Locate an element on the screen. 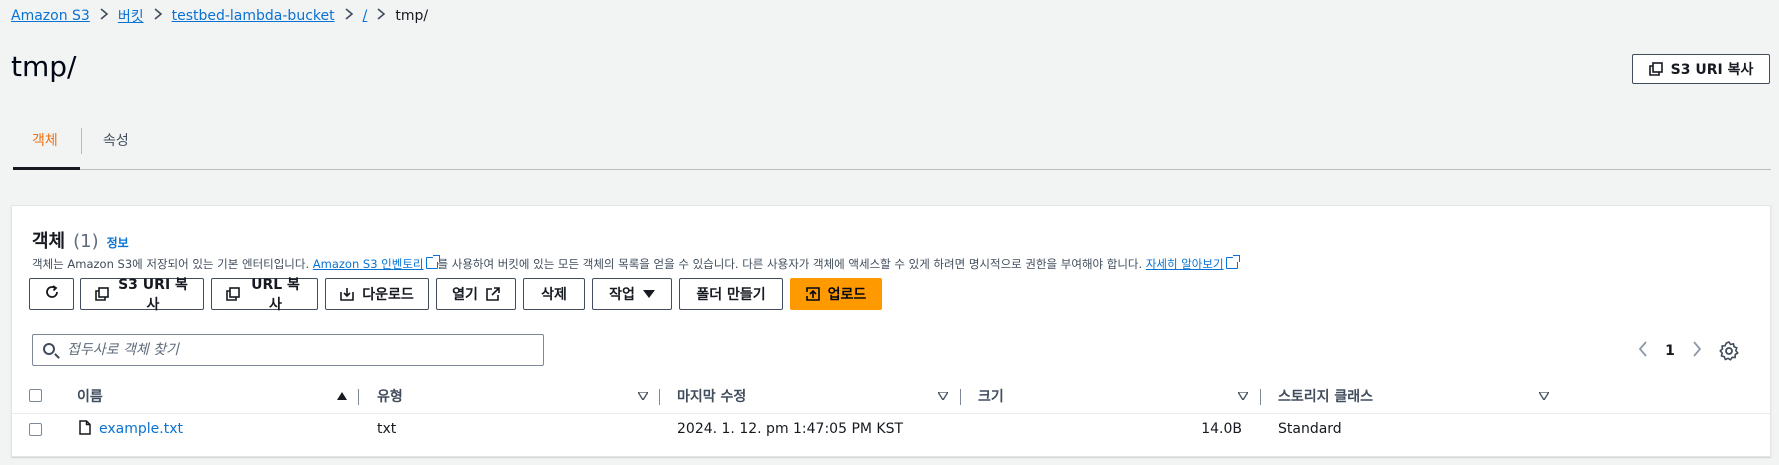 The width and height of the screenshot is (1779, 465). gear-icon is located at coordinates (1729, 351).